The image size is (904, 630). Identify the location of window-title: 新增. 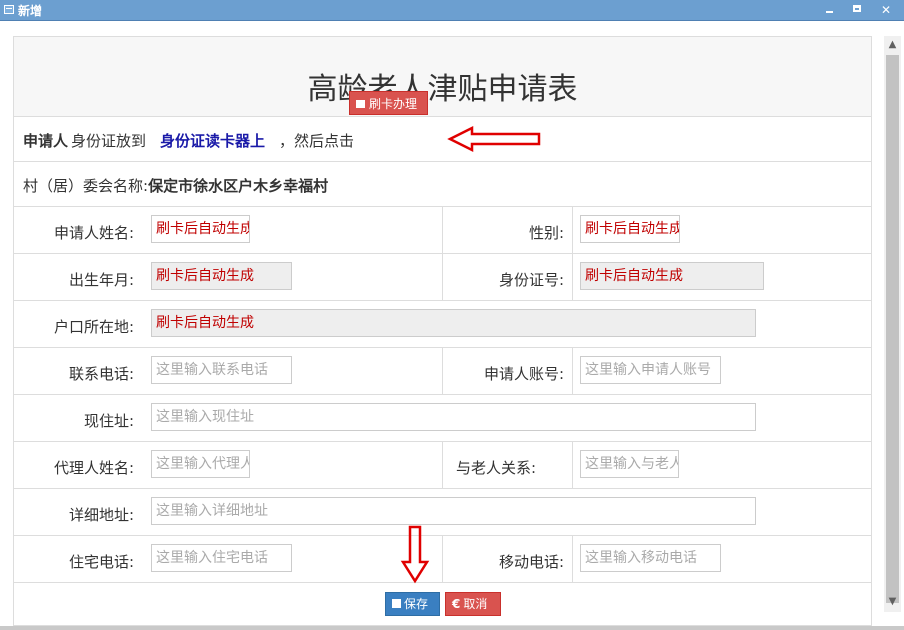
(30, 11).